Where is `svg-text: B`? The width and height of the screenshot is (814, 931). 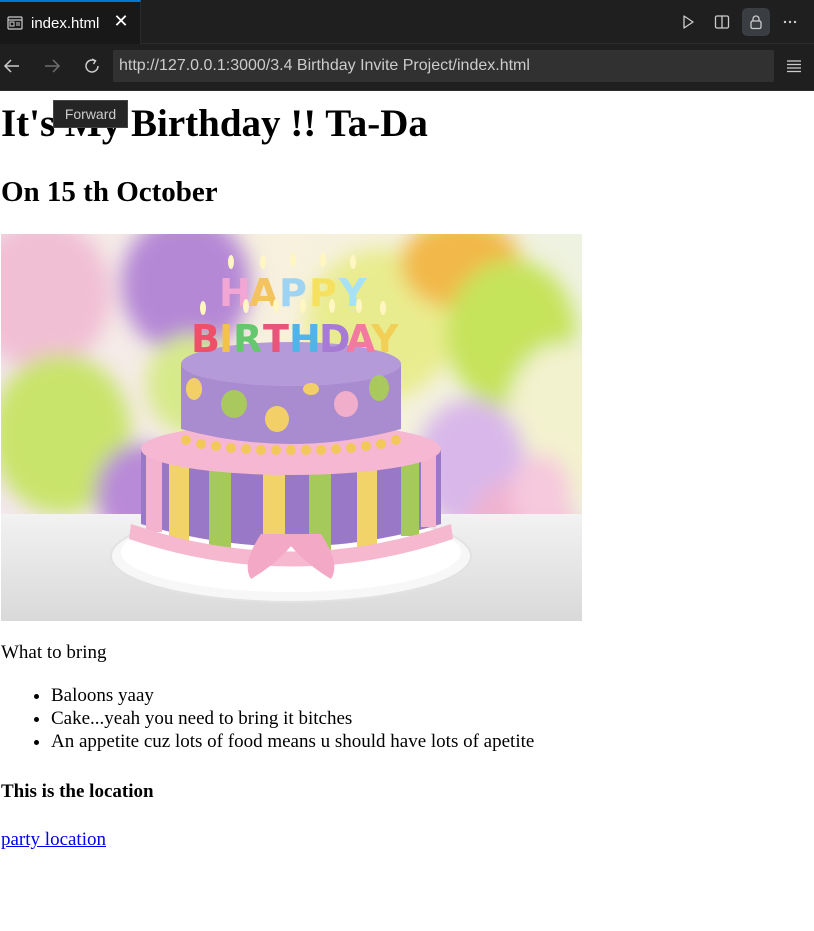 svg-text: B is located at coordinates (205, 339).